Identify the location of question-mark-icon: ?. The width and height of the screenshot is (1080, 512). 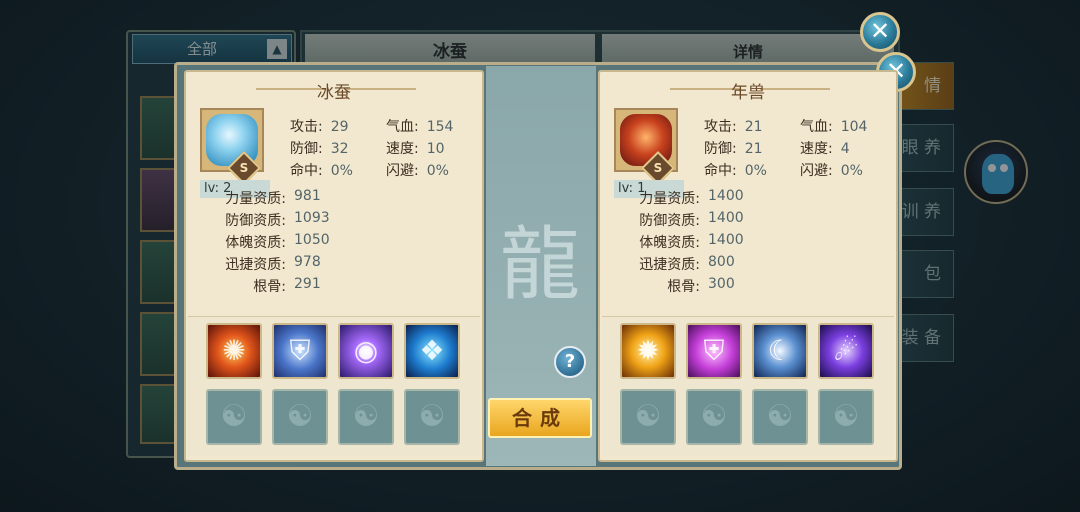
(570, 361).